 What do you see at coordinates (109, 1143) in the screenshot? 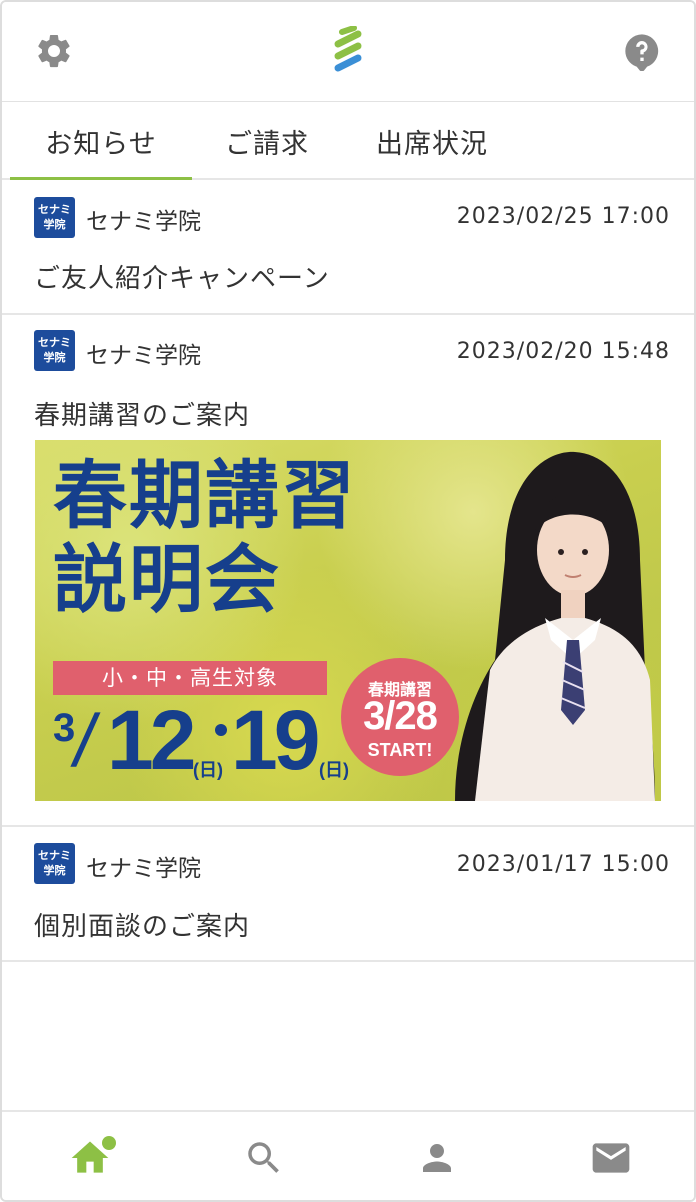
I see `notification-dot` at bounding box center [109, 1143].